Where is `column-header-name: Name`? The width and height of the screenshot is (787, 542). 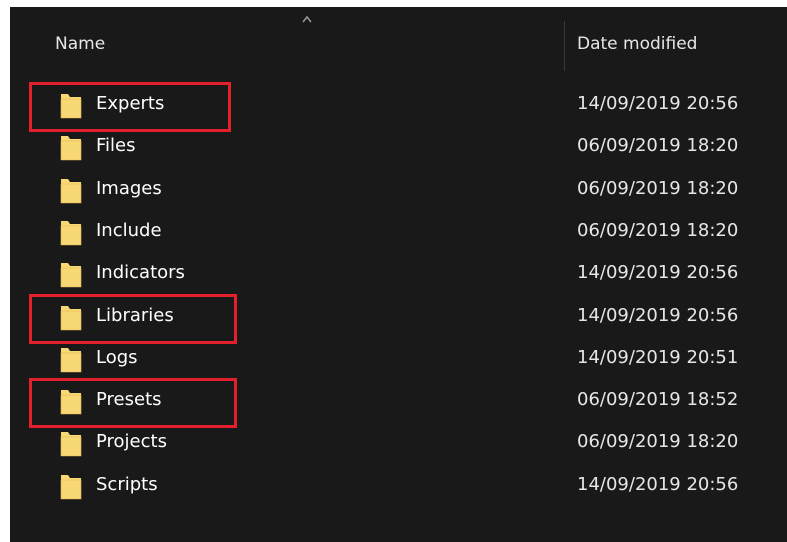 column-header-name: Name is located at coordinates (80, 44).